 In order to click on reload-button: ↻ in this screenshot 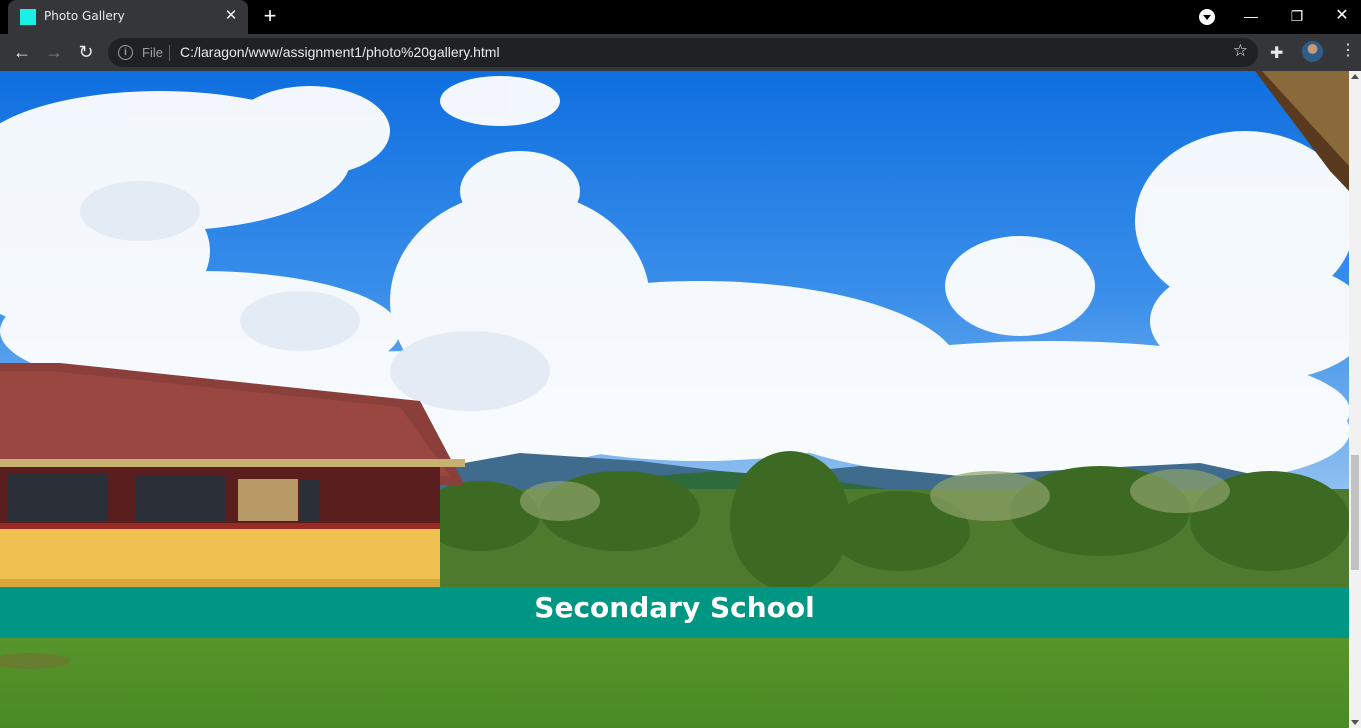, I will do `click(86, 52)`.